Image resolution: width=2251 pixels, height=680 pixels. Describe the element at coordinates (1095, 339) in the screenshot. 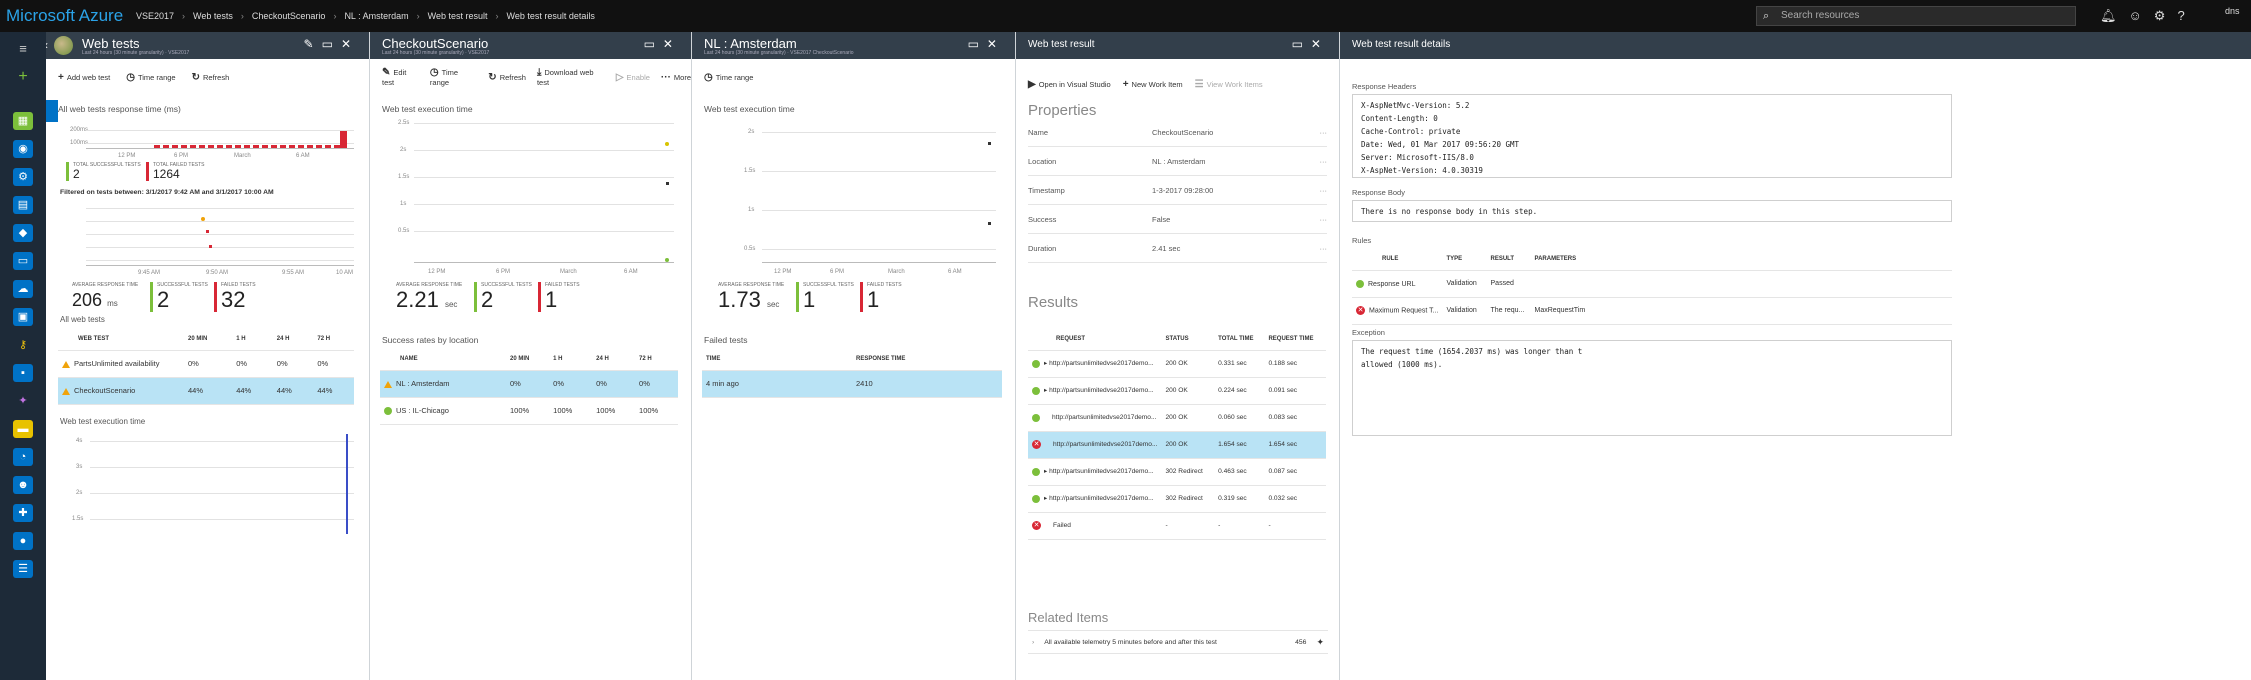

I see `col-header: REQUEST` at that location.